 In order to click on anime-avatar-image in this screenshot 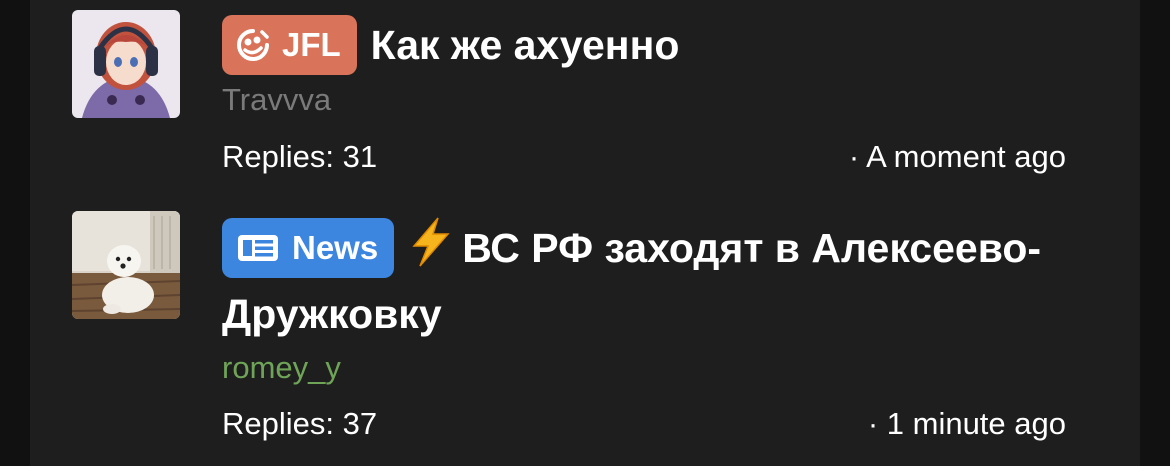, I will do `click(126, 64)`.